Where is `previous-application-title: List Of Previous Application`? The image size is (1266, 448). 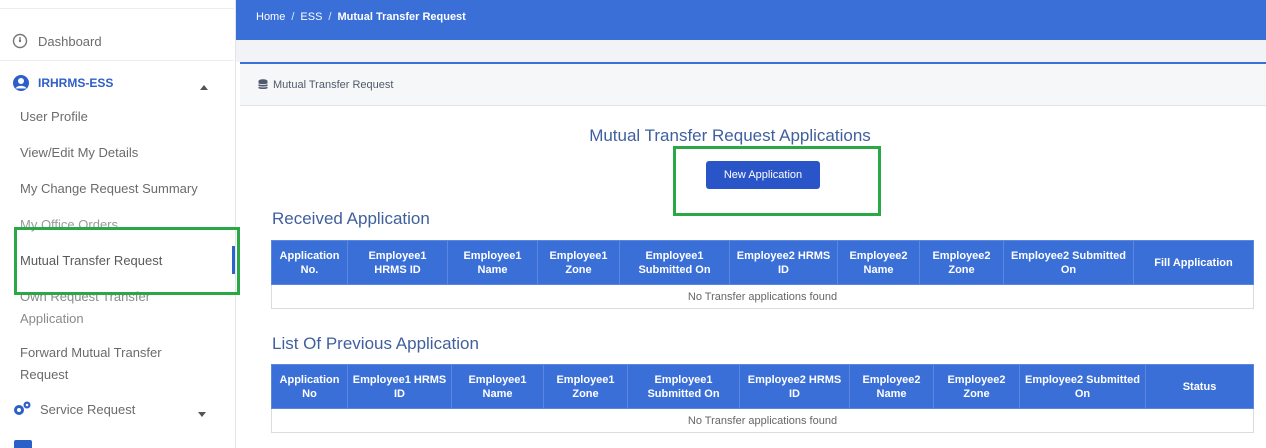
previous-application-title: List Of Previous Application is located at coordinates (375, 343).